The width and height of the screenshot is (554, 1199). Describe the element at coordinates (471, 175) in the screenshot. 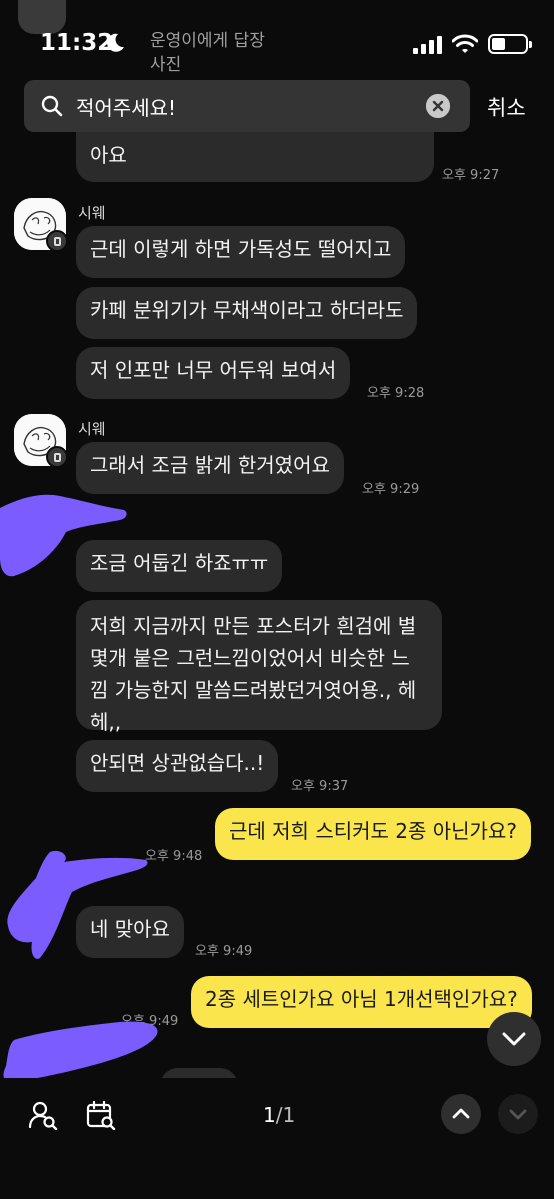

I see `message-time: 오후 9:27` at that location.